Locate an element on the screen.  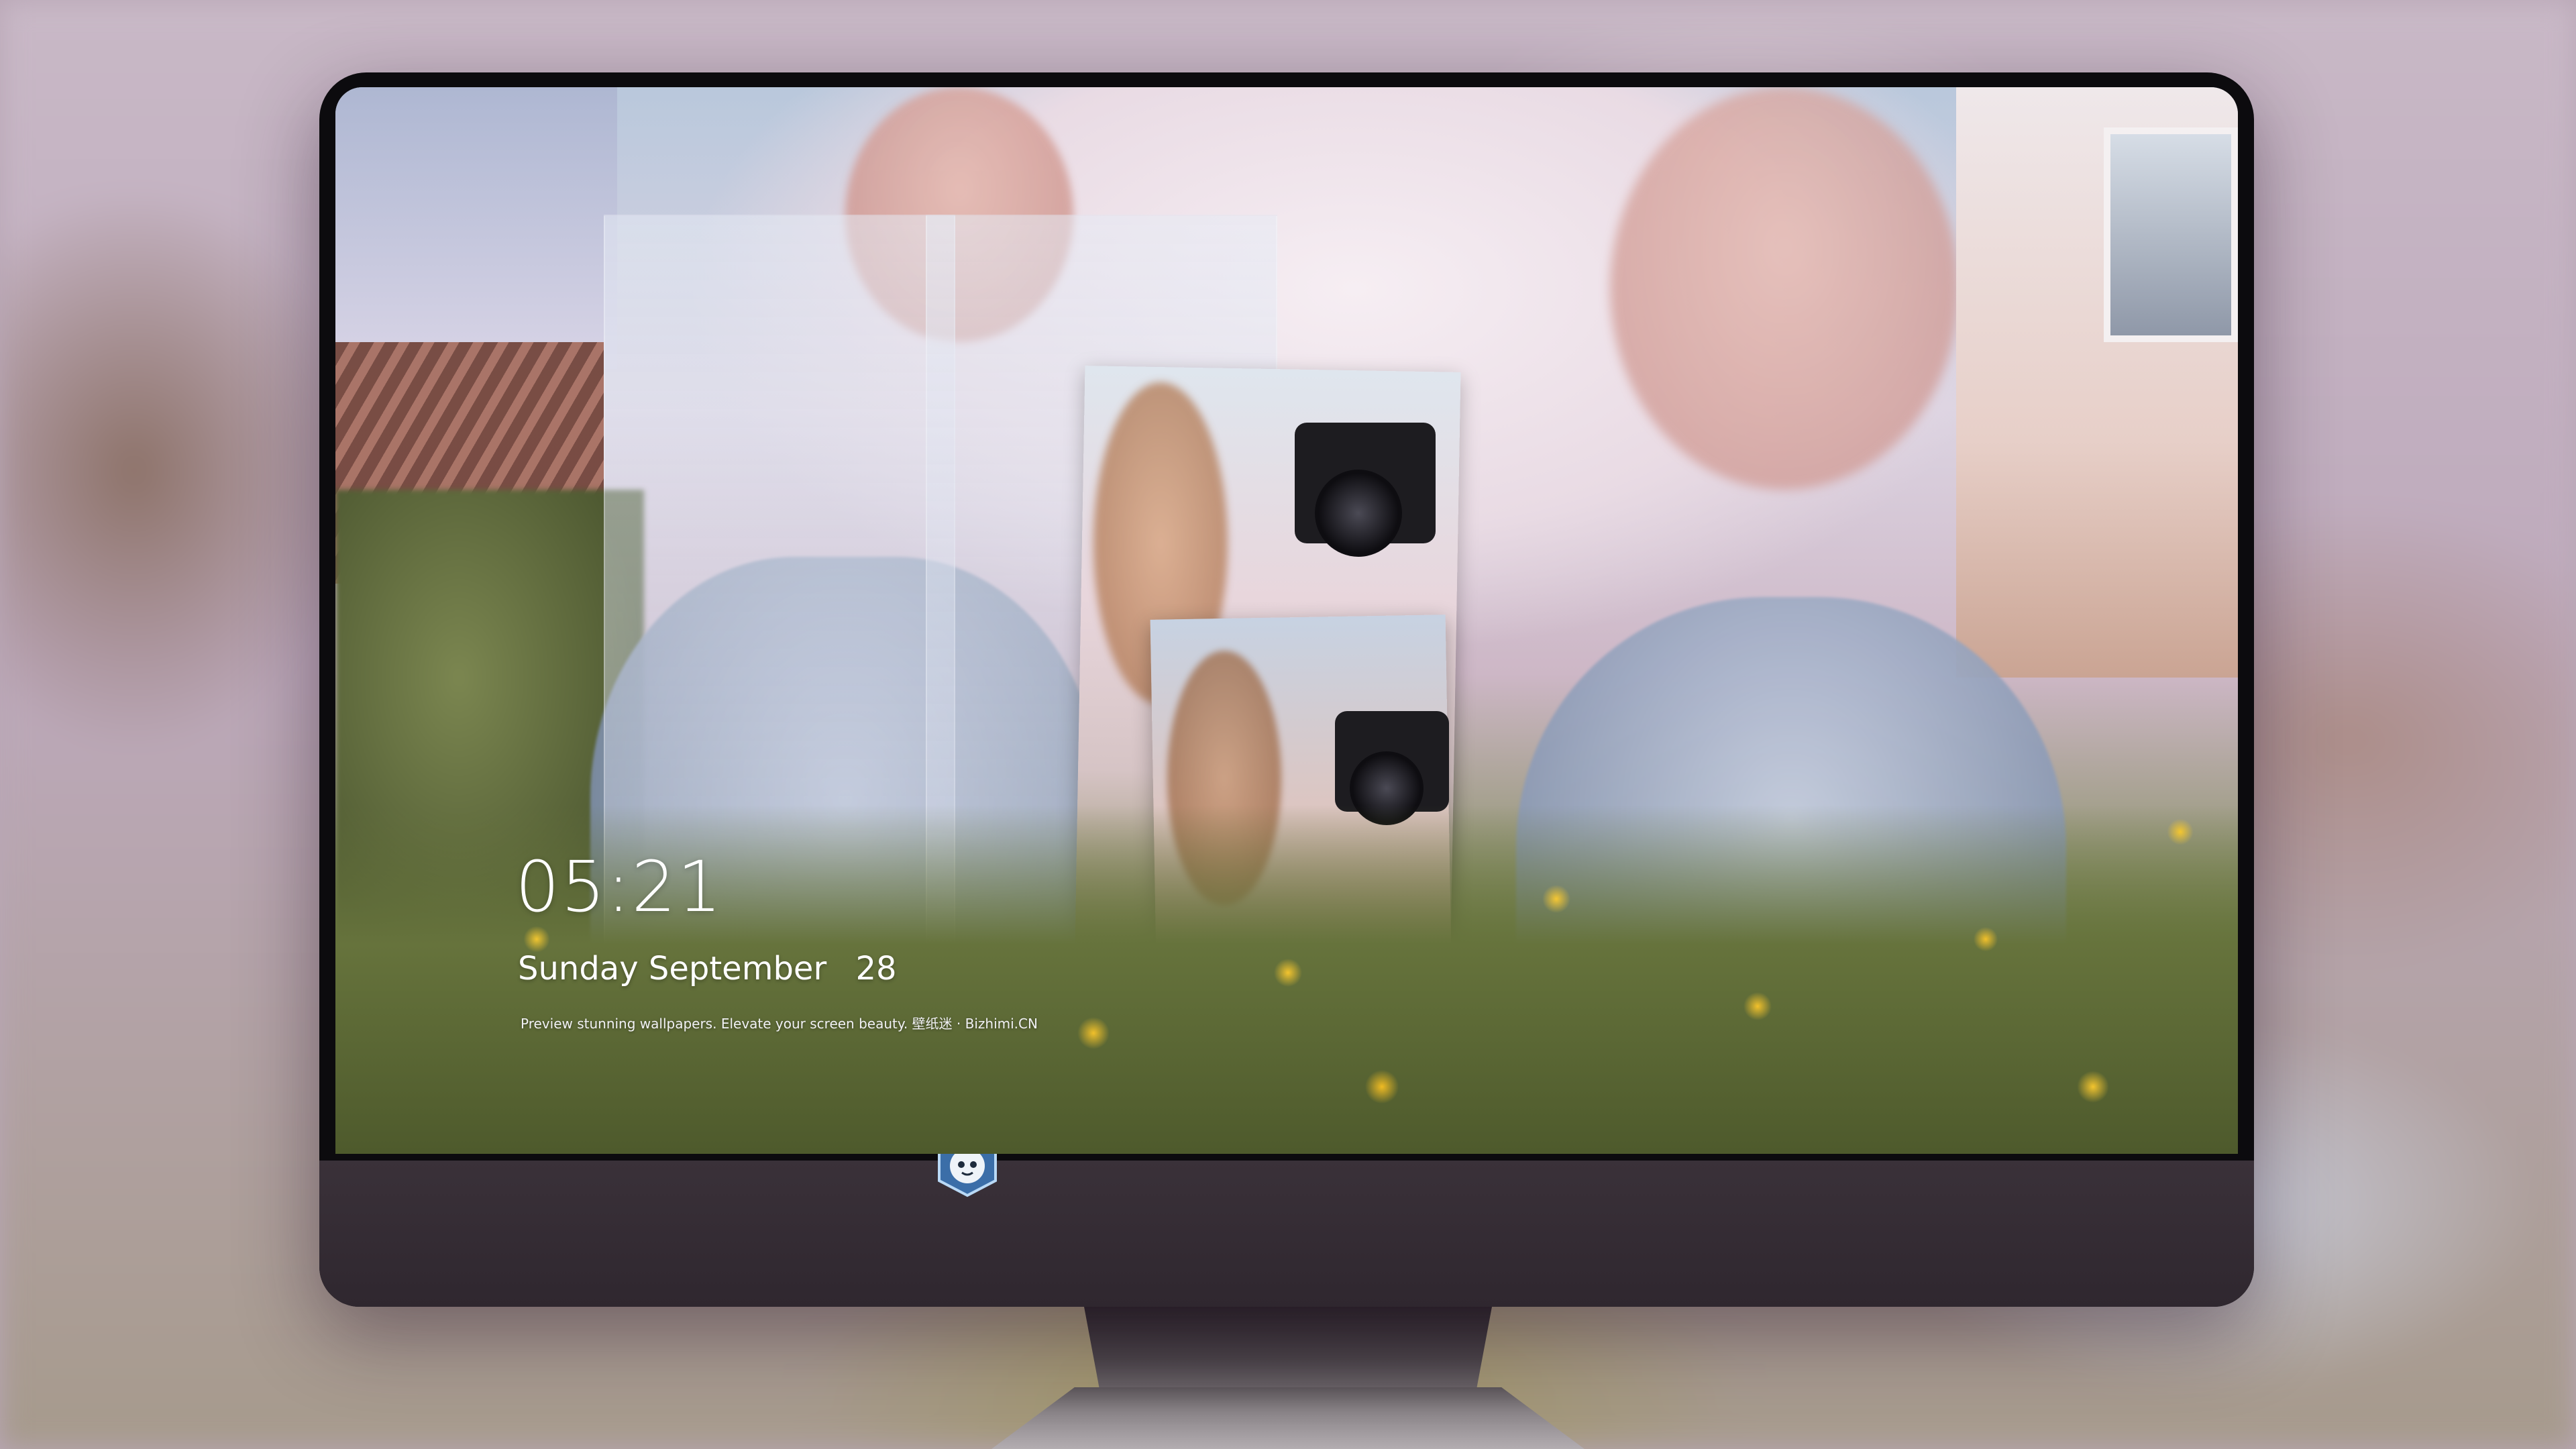
lock-screen-time: 05:21 is located at coordinates (619, 887).